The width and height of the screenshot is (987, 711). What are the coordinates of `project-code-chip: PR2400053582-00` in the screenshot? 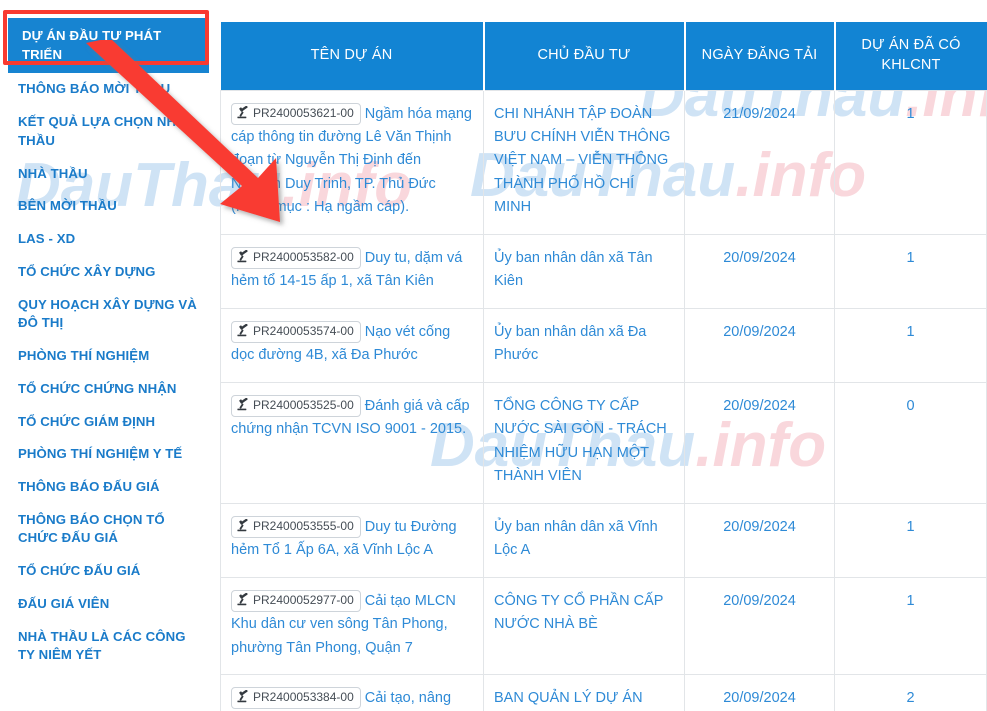 It's located at (296, 257).